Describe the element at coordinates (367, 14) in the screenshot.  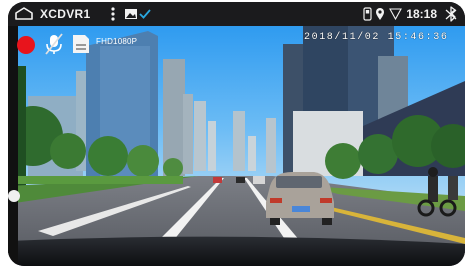
I see `storage-icon` at that location.